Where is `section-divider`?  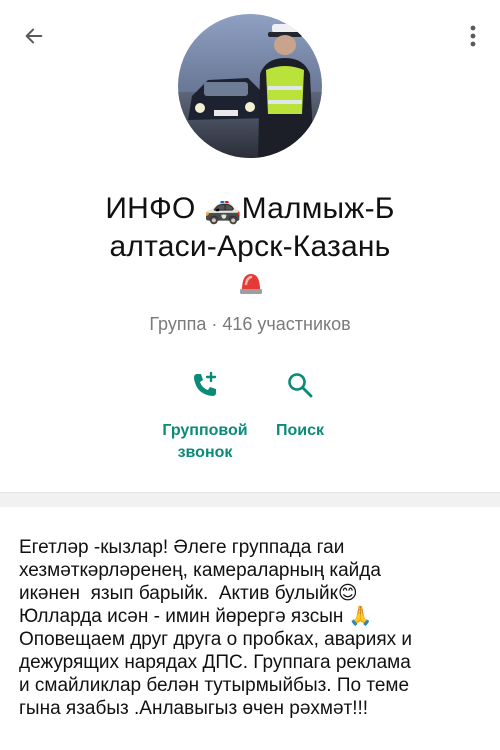 section-divider is located at coordinates (250, 499).